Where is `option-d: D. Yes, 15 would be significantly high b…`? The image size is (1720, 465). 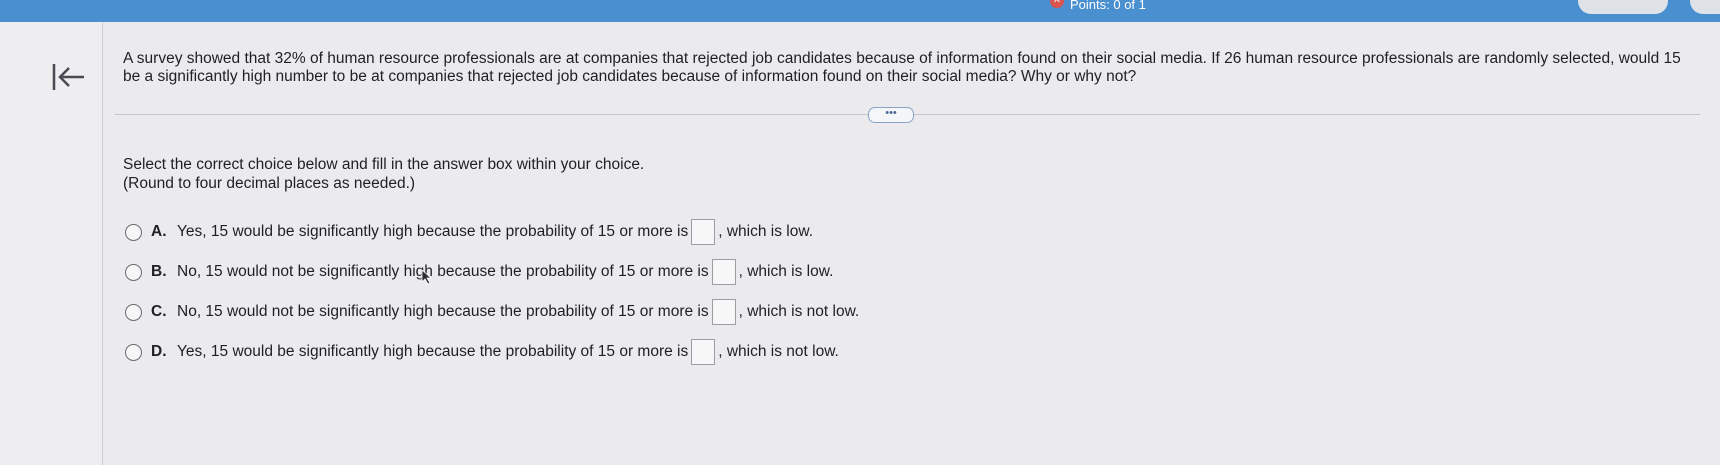
option-d: D. Yes, 15 would be significantly high b… is located at coordinates (492, 352).